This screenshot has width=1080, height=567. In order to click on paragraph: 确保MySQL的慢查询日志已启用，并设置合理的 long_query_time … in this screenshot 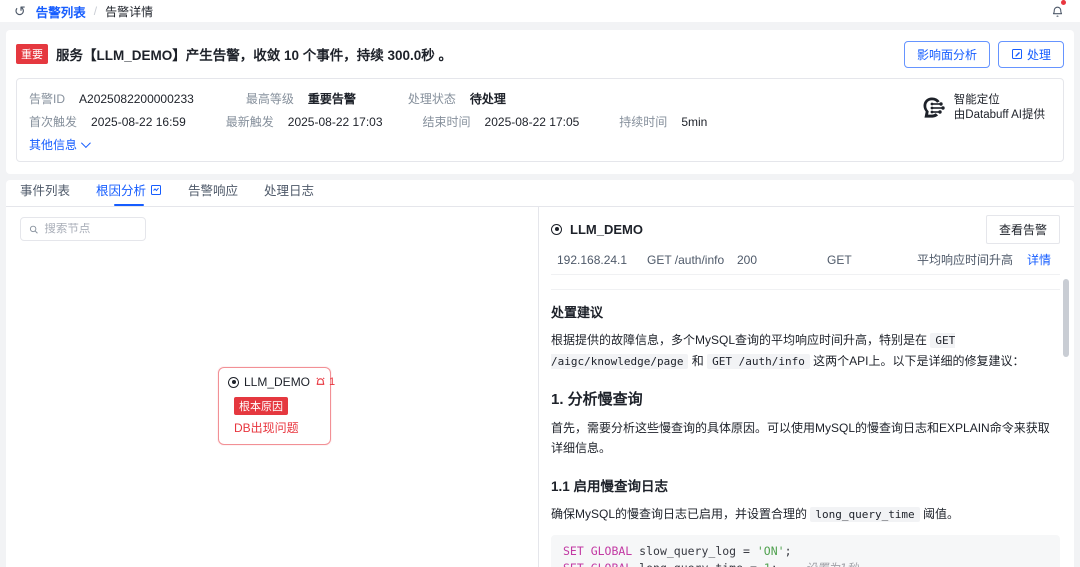, I will do `click(755, 514)`.